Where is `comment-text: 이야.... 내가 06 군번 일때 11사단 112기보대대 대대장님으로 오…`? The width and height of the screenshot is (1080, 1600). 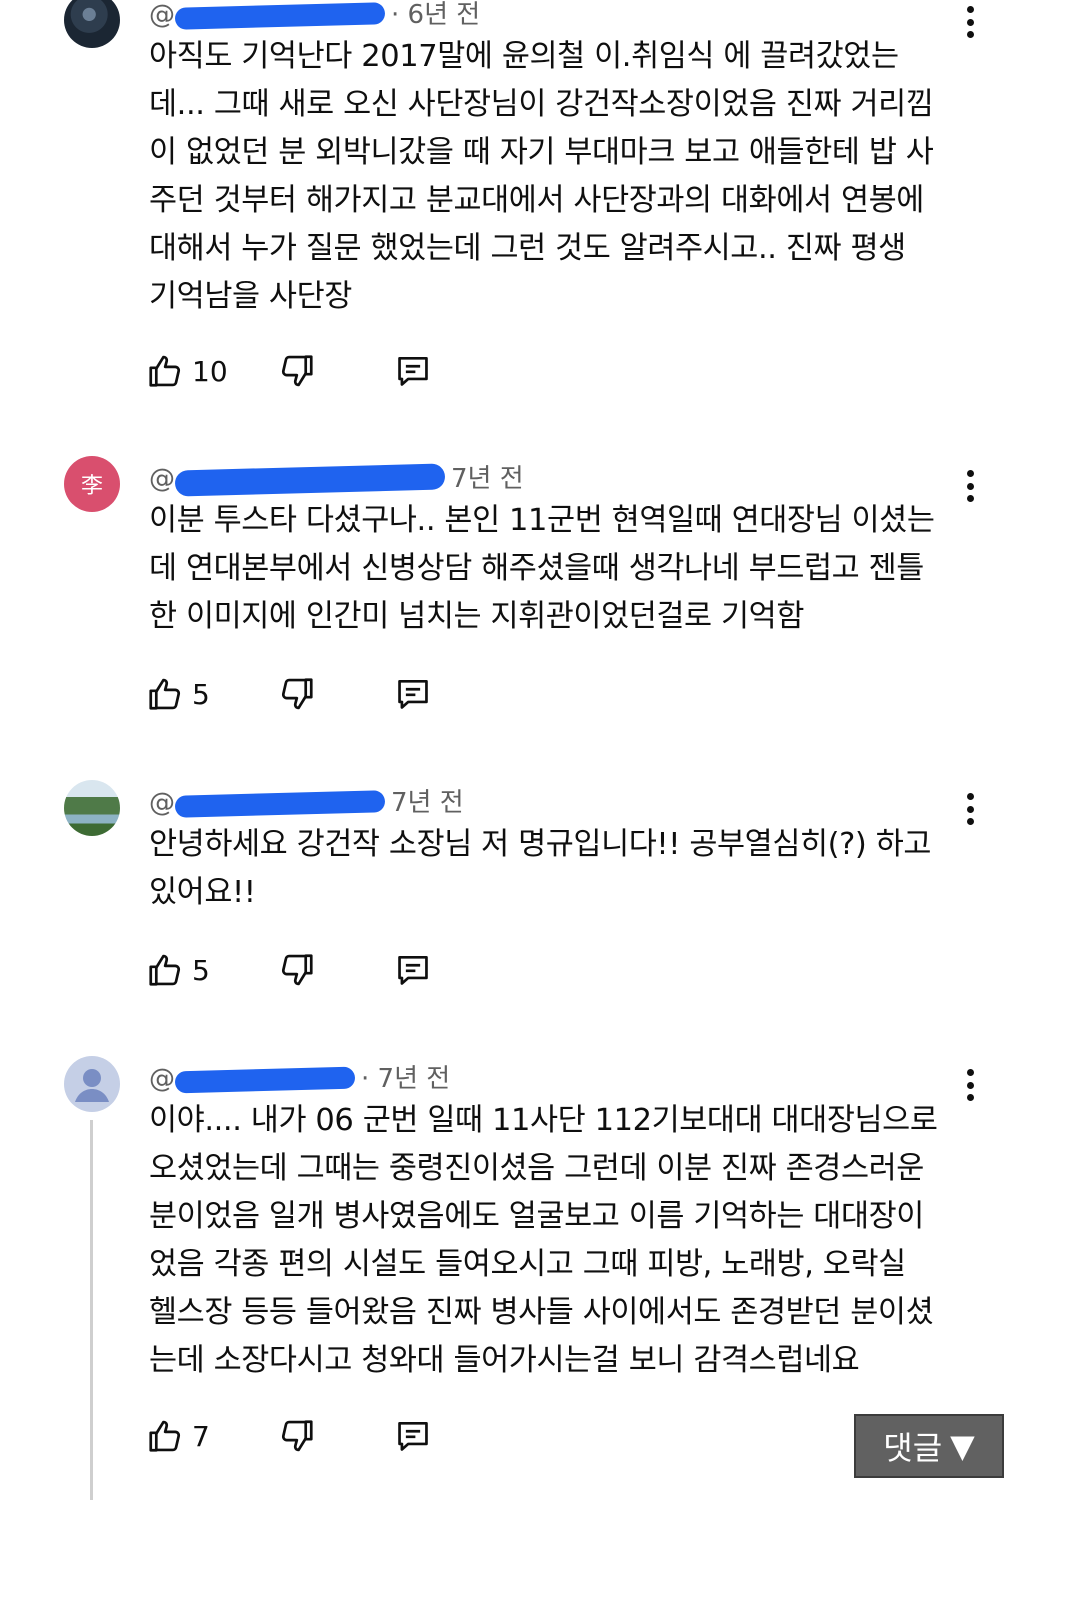 comment-text: 이야.... 내가 06 군번 일때 11사단 112기보대대 대대장님으로 오… is located at coordinates (559, 1241).